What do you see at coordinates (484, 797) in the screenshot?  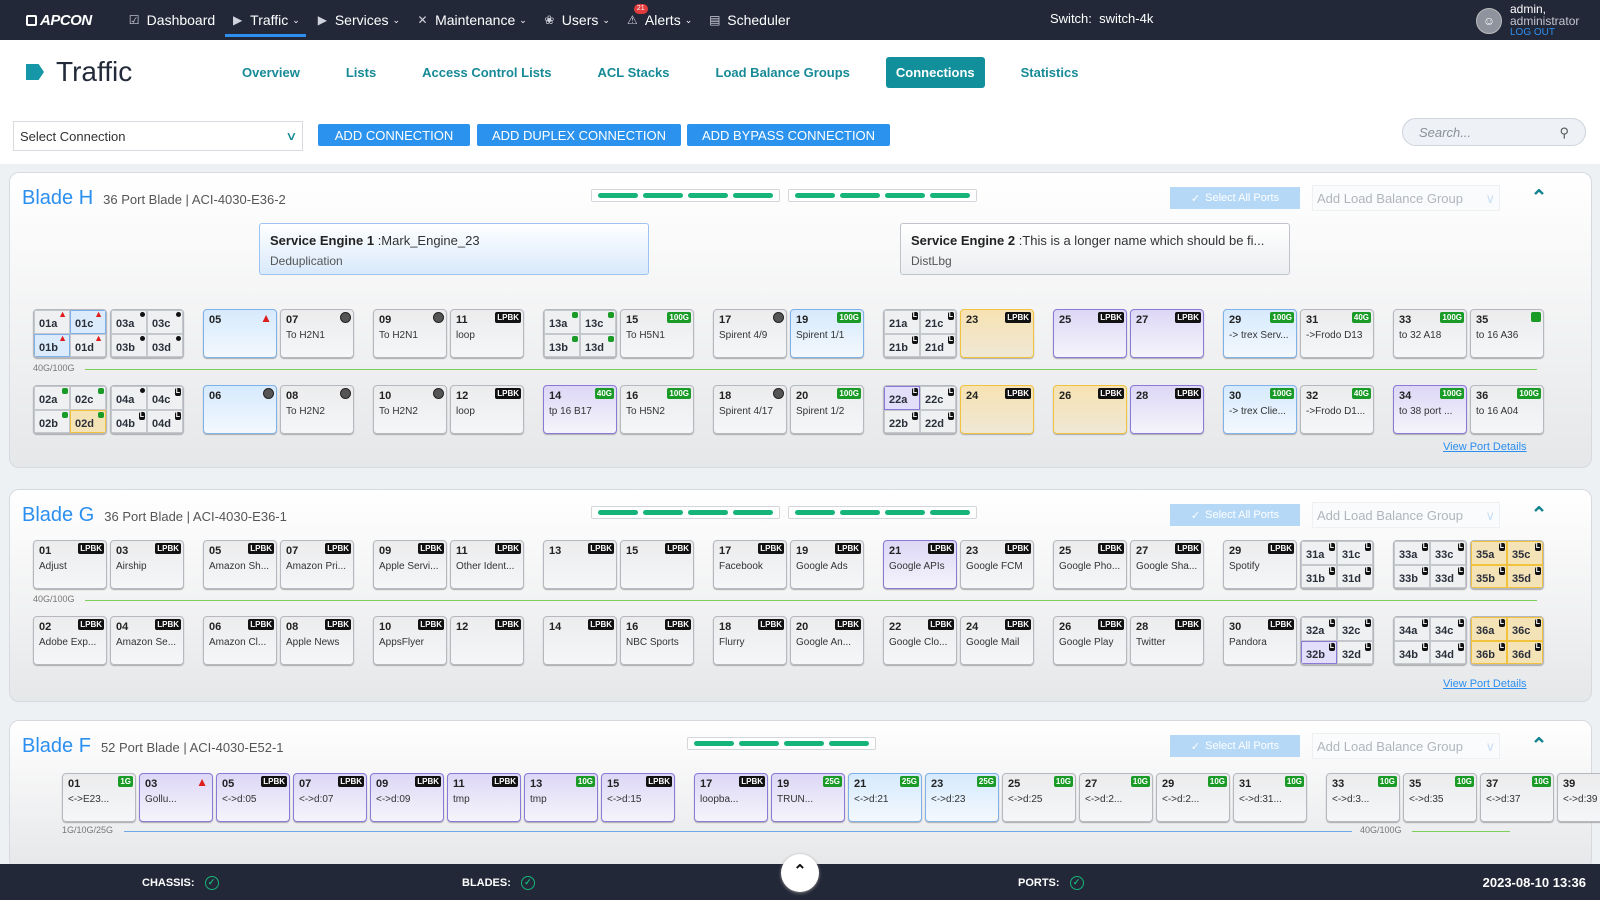 I see `port-card: 11 LPBK tmp` at bounding box center [484, 797].